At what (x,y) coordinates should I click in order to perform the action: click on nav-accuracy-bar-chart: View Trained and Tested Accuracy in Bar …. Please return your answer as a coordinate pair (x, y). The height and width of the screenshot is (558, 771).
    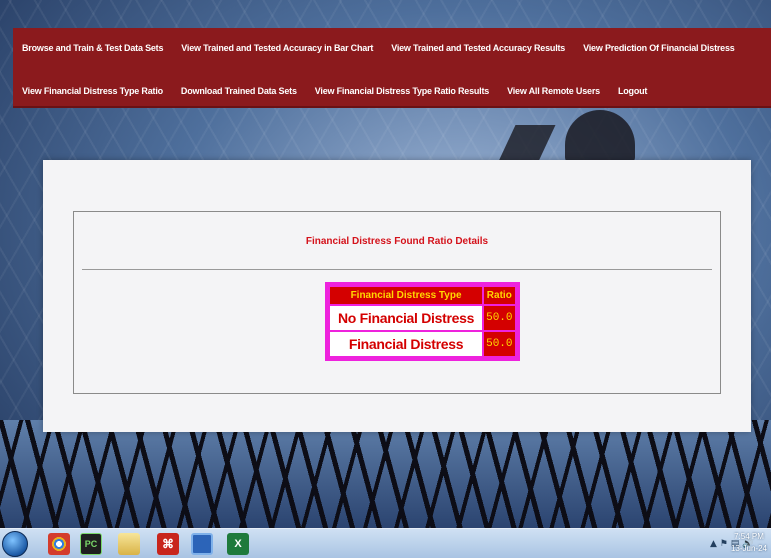
    Looking at the image, I should click on (277, 48).